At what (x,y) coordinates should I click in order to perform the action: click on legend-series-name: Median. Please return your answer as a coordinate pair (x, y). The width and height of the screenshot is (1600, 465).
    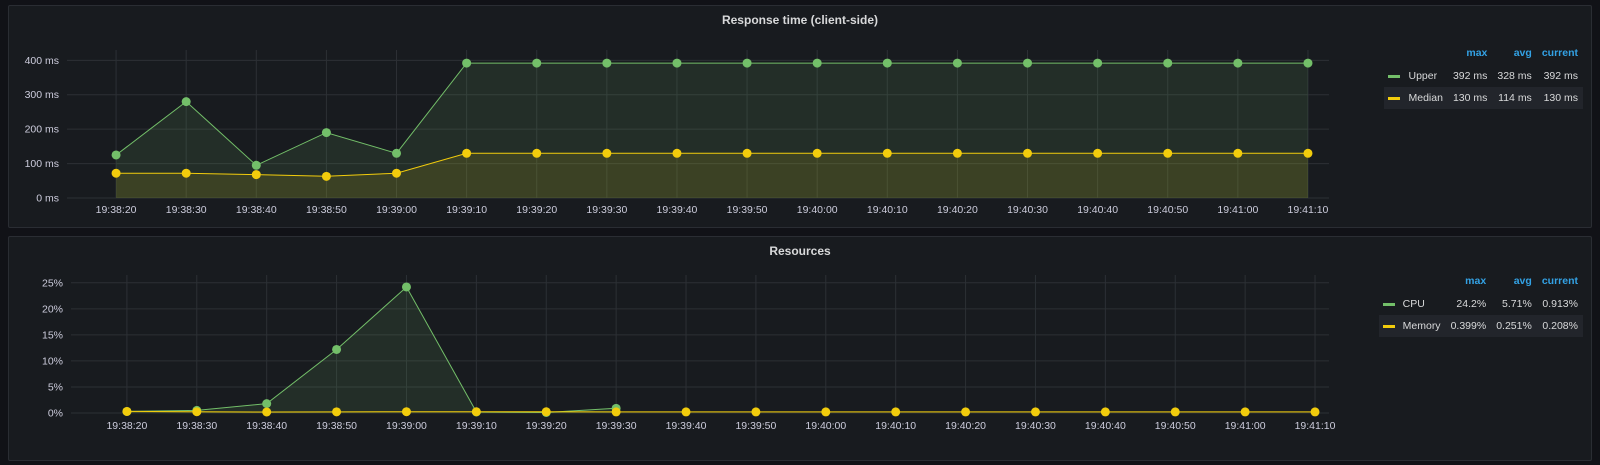
    Looking at the image, I should click on (1425, 98).